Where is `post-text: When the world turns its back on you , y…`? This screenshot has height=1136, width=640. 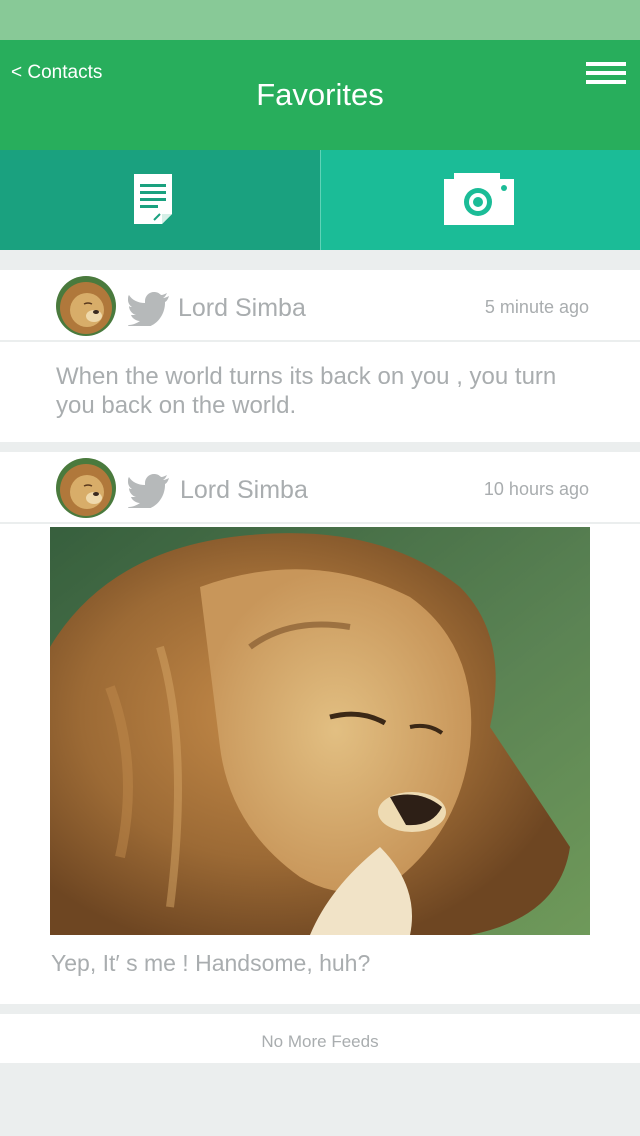 post-text: When the world turns its back on you , y… is located at coordinates (306, 391).